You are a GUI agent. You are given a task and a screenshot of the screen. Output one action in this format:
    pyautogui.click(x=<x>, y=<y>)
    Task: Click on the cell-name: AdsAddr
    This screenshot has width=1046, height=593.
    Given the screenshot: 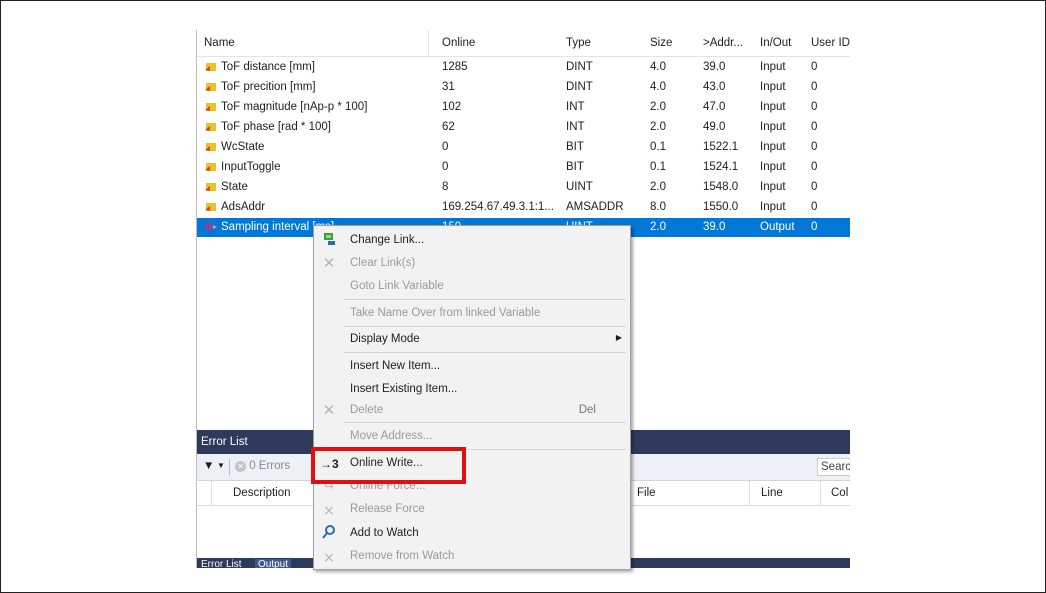 What is the action you would take?
    pyautogui.click(x=243, y=207)
    